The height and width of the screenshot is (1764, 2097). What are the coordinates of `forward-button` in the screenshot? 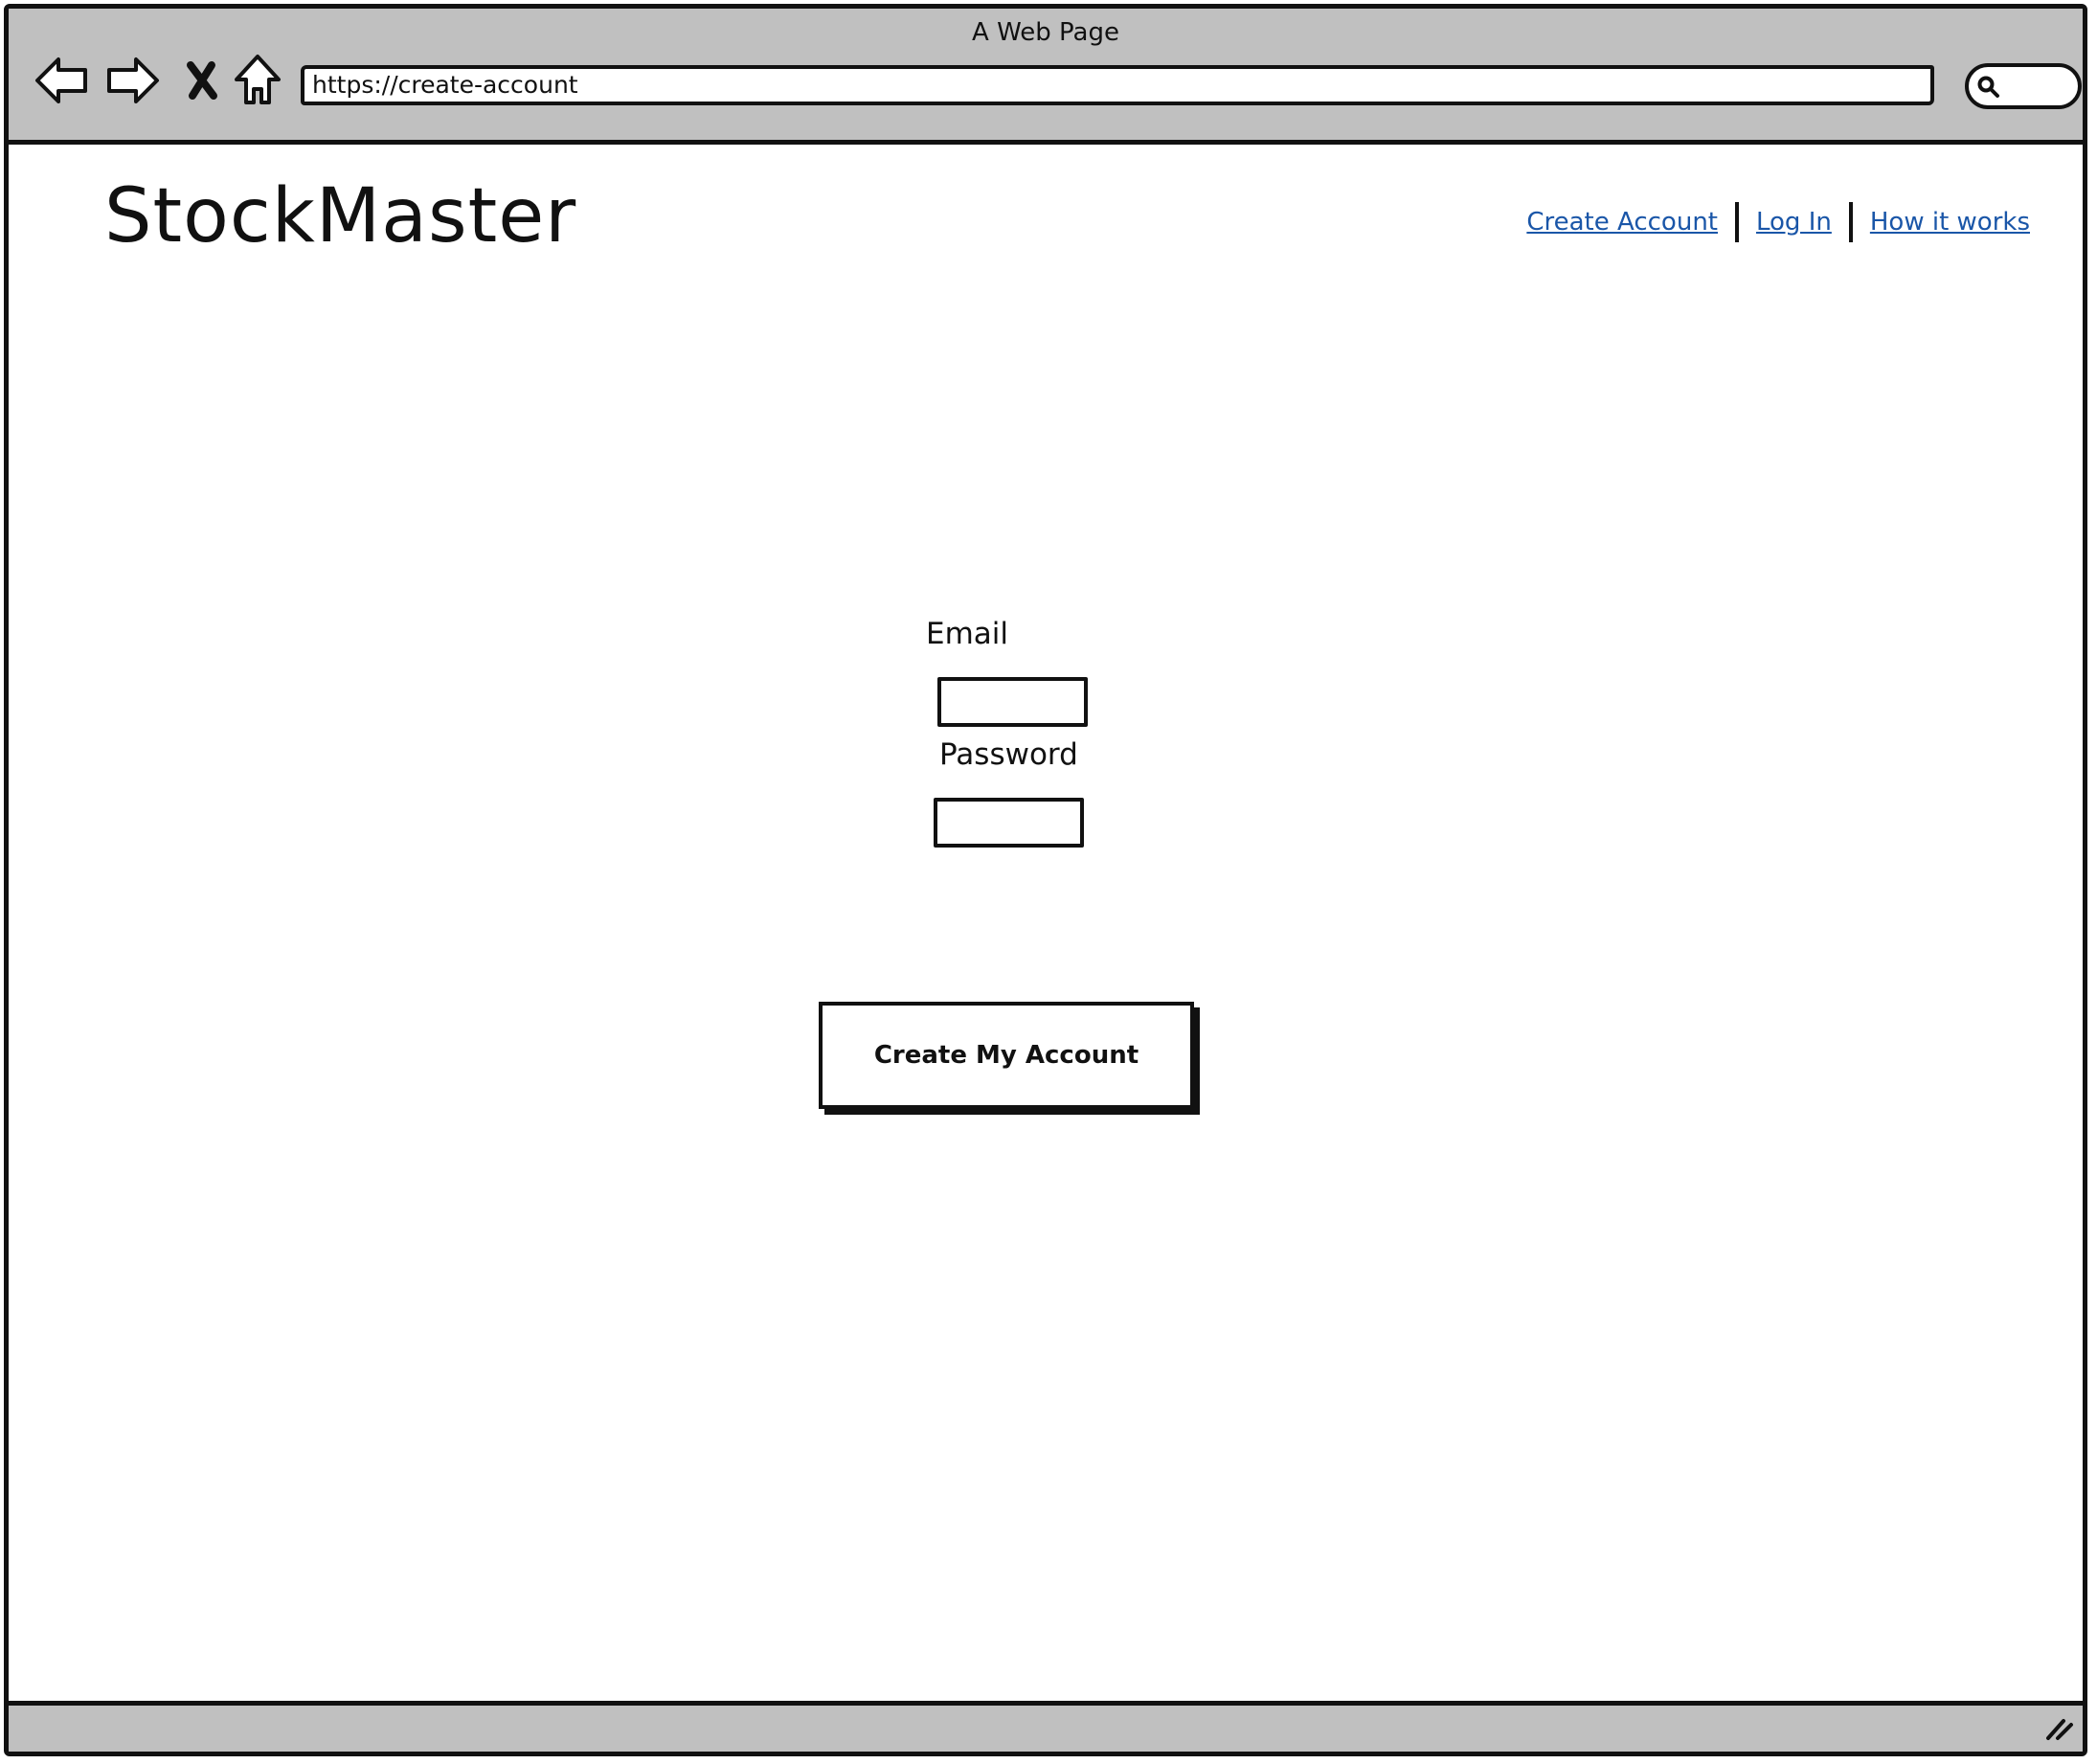 It's located at (133, 80).